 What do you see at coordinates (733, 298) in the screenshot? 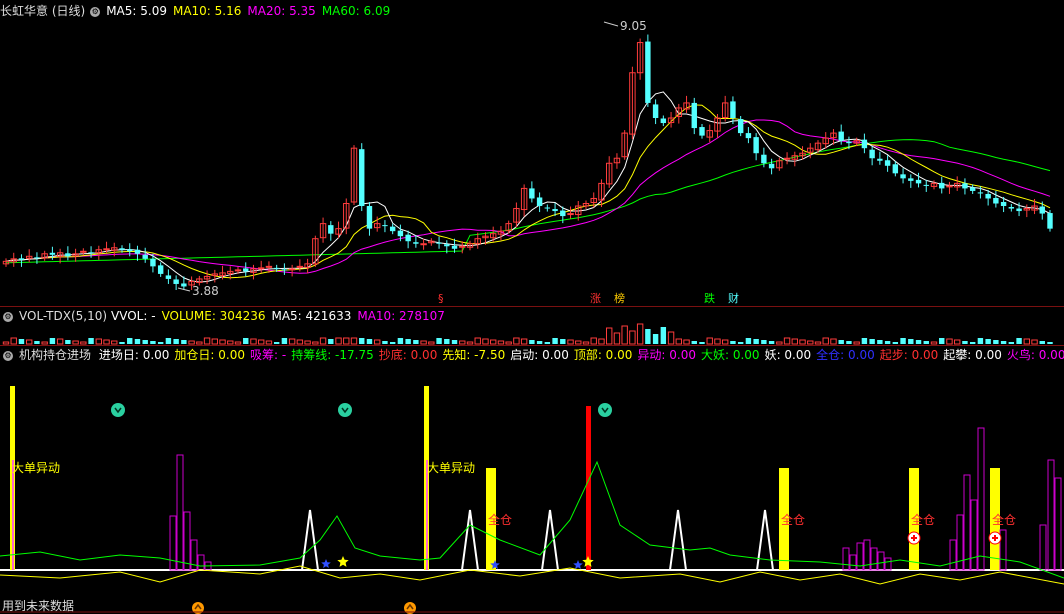
I see `finance-marker: 财` at bounding box center [733, 298].